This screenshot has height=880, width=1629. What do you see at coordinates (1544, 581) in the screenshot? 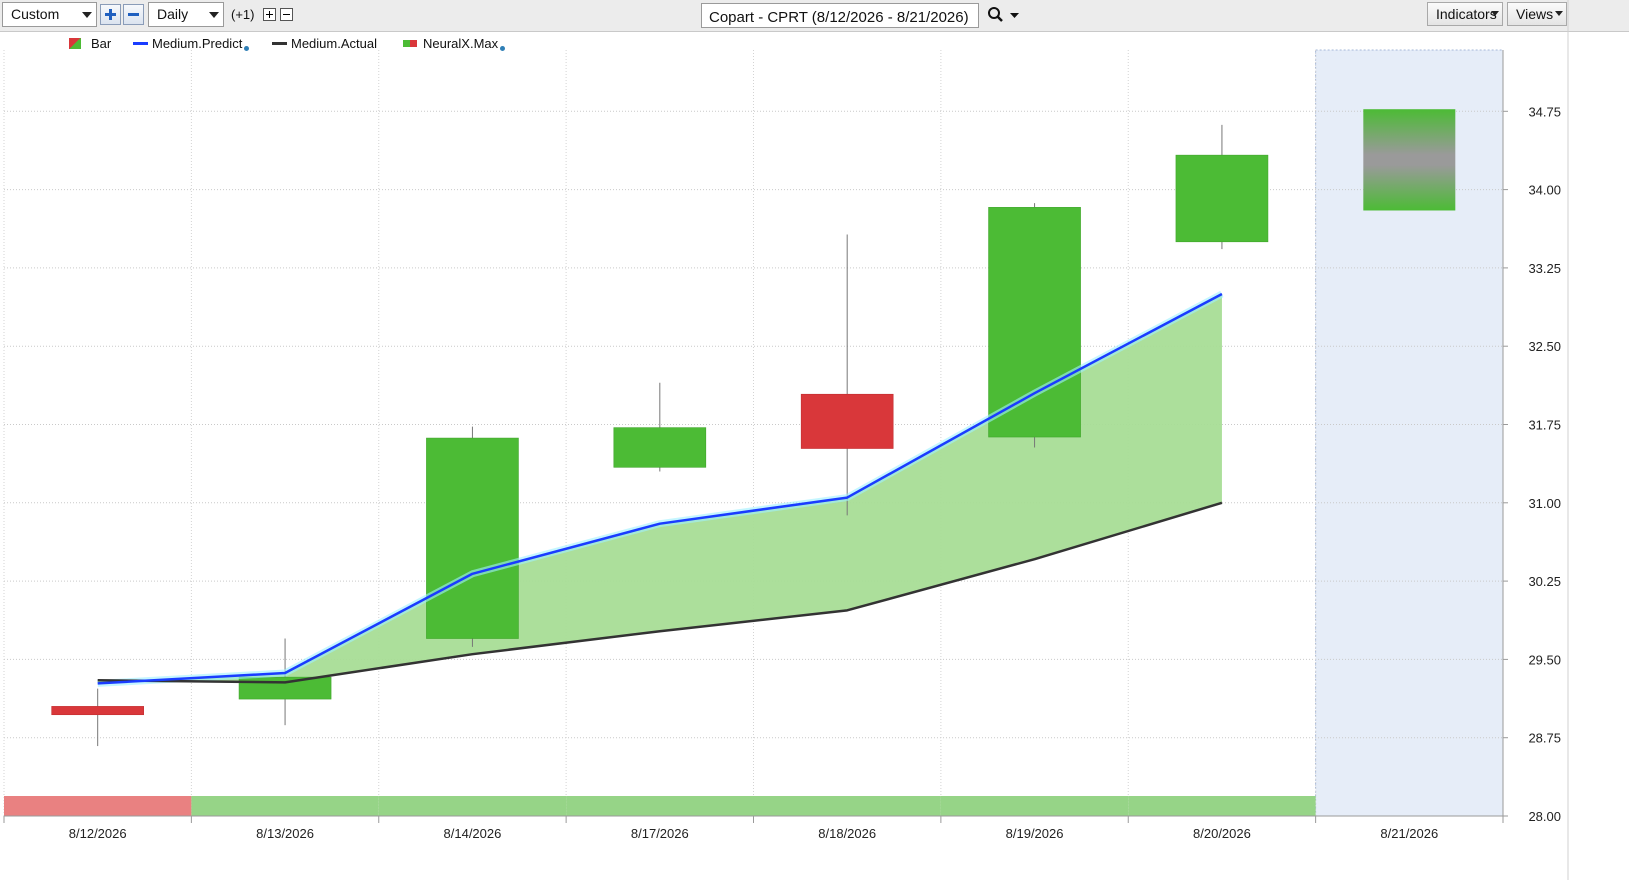
I see `y-tick-label: 30.25` at bounding box center [1544, 581].